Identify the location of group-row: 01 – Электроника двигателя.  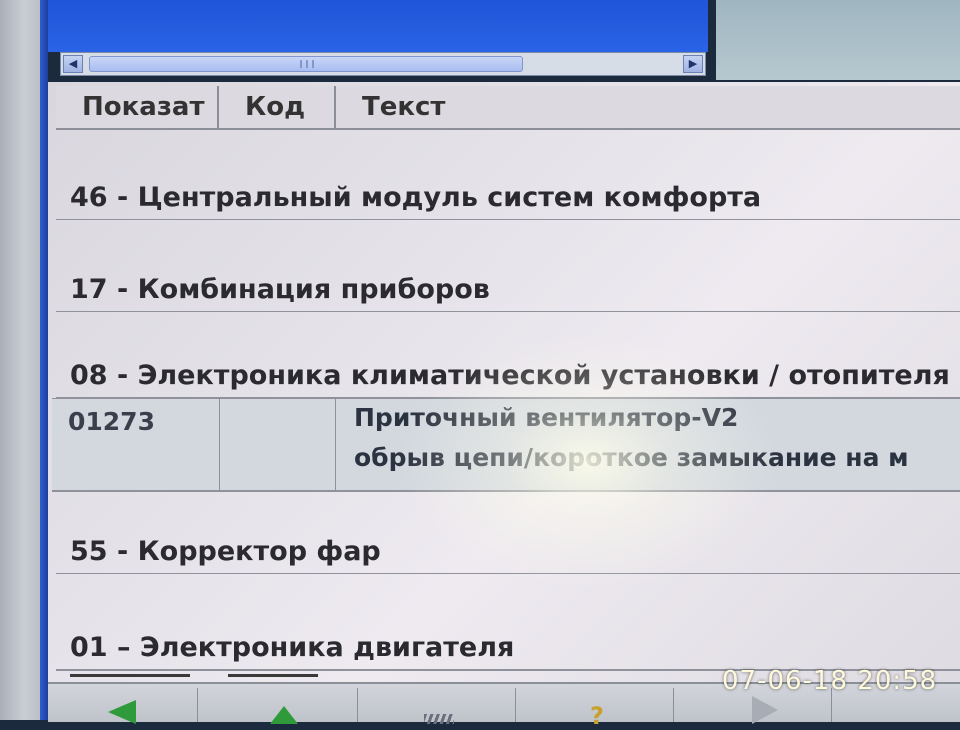
(508, 622).